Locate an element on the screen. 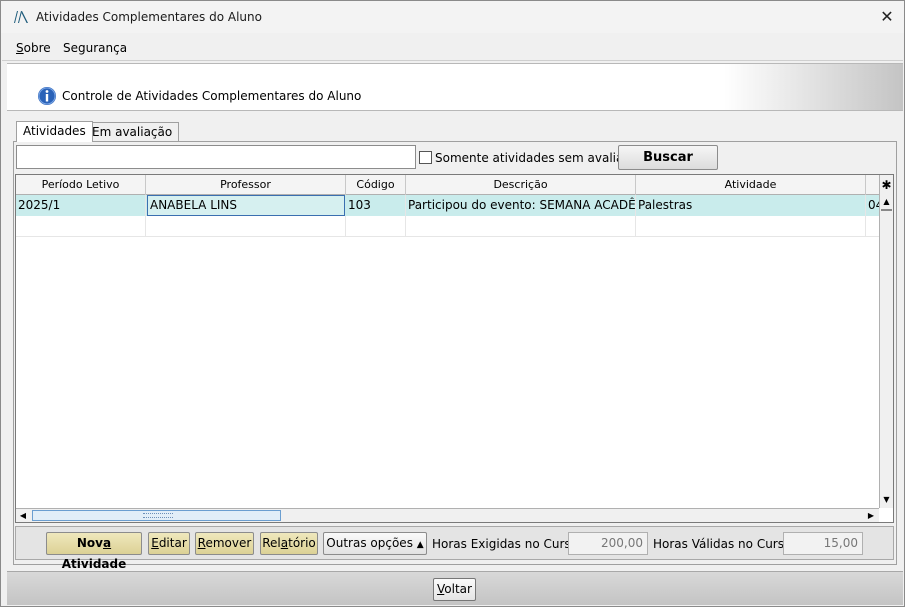 The width and height of the screenshot is (905, 607). horas-exigidas-label: Horas Exigidas no Curso: is located at coordinates (507, 544).